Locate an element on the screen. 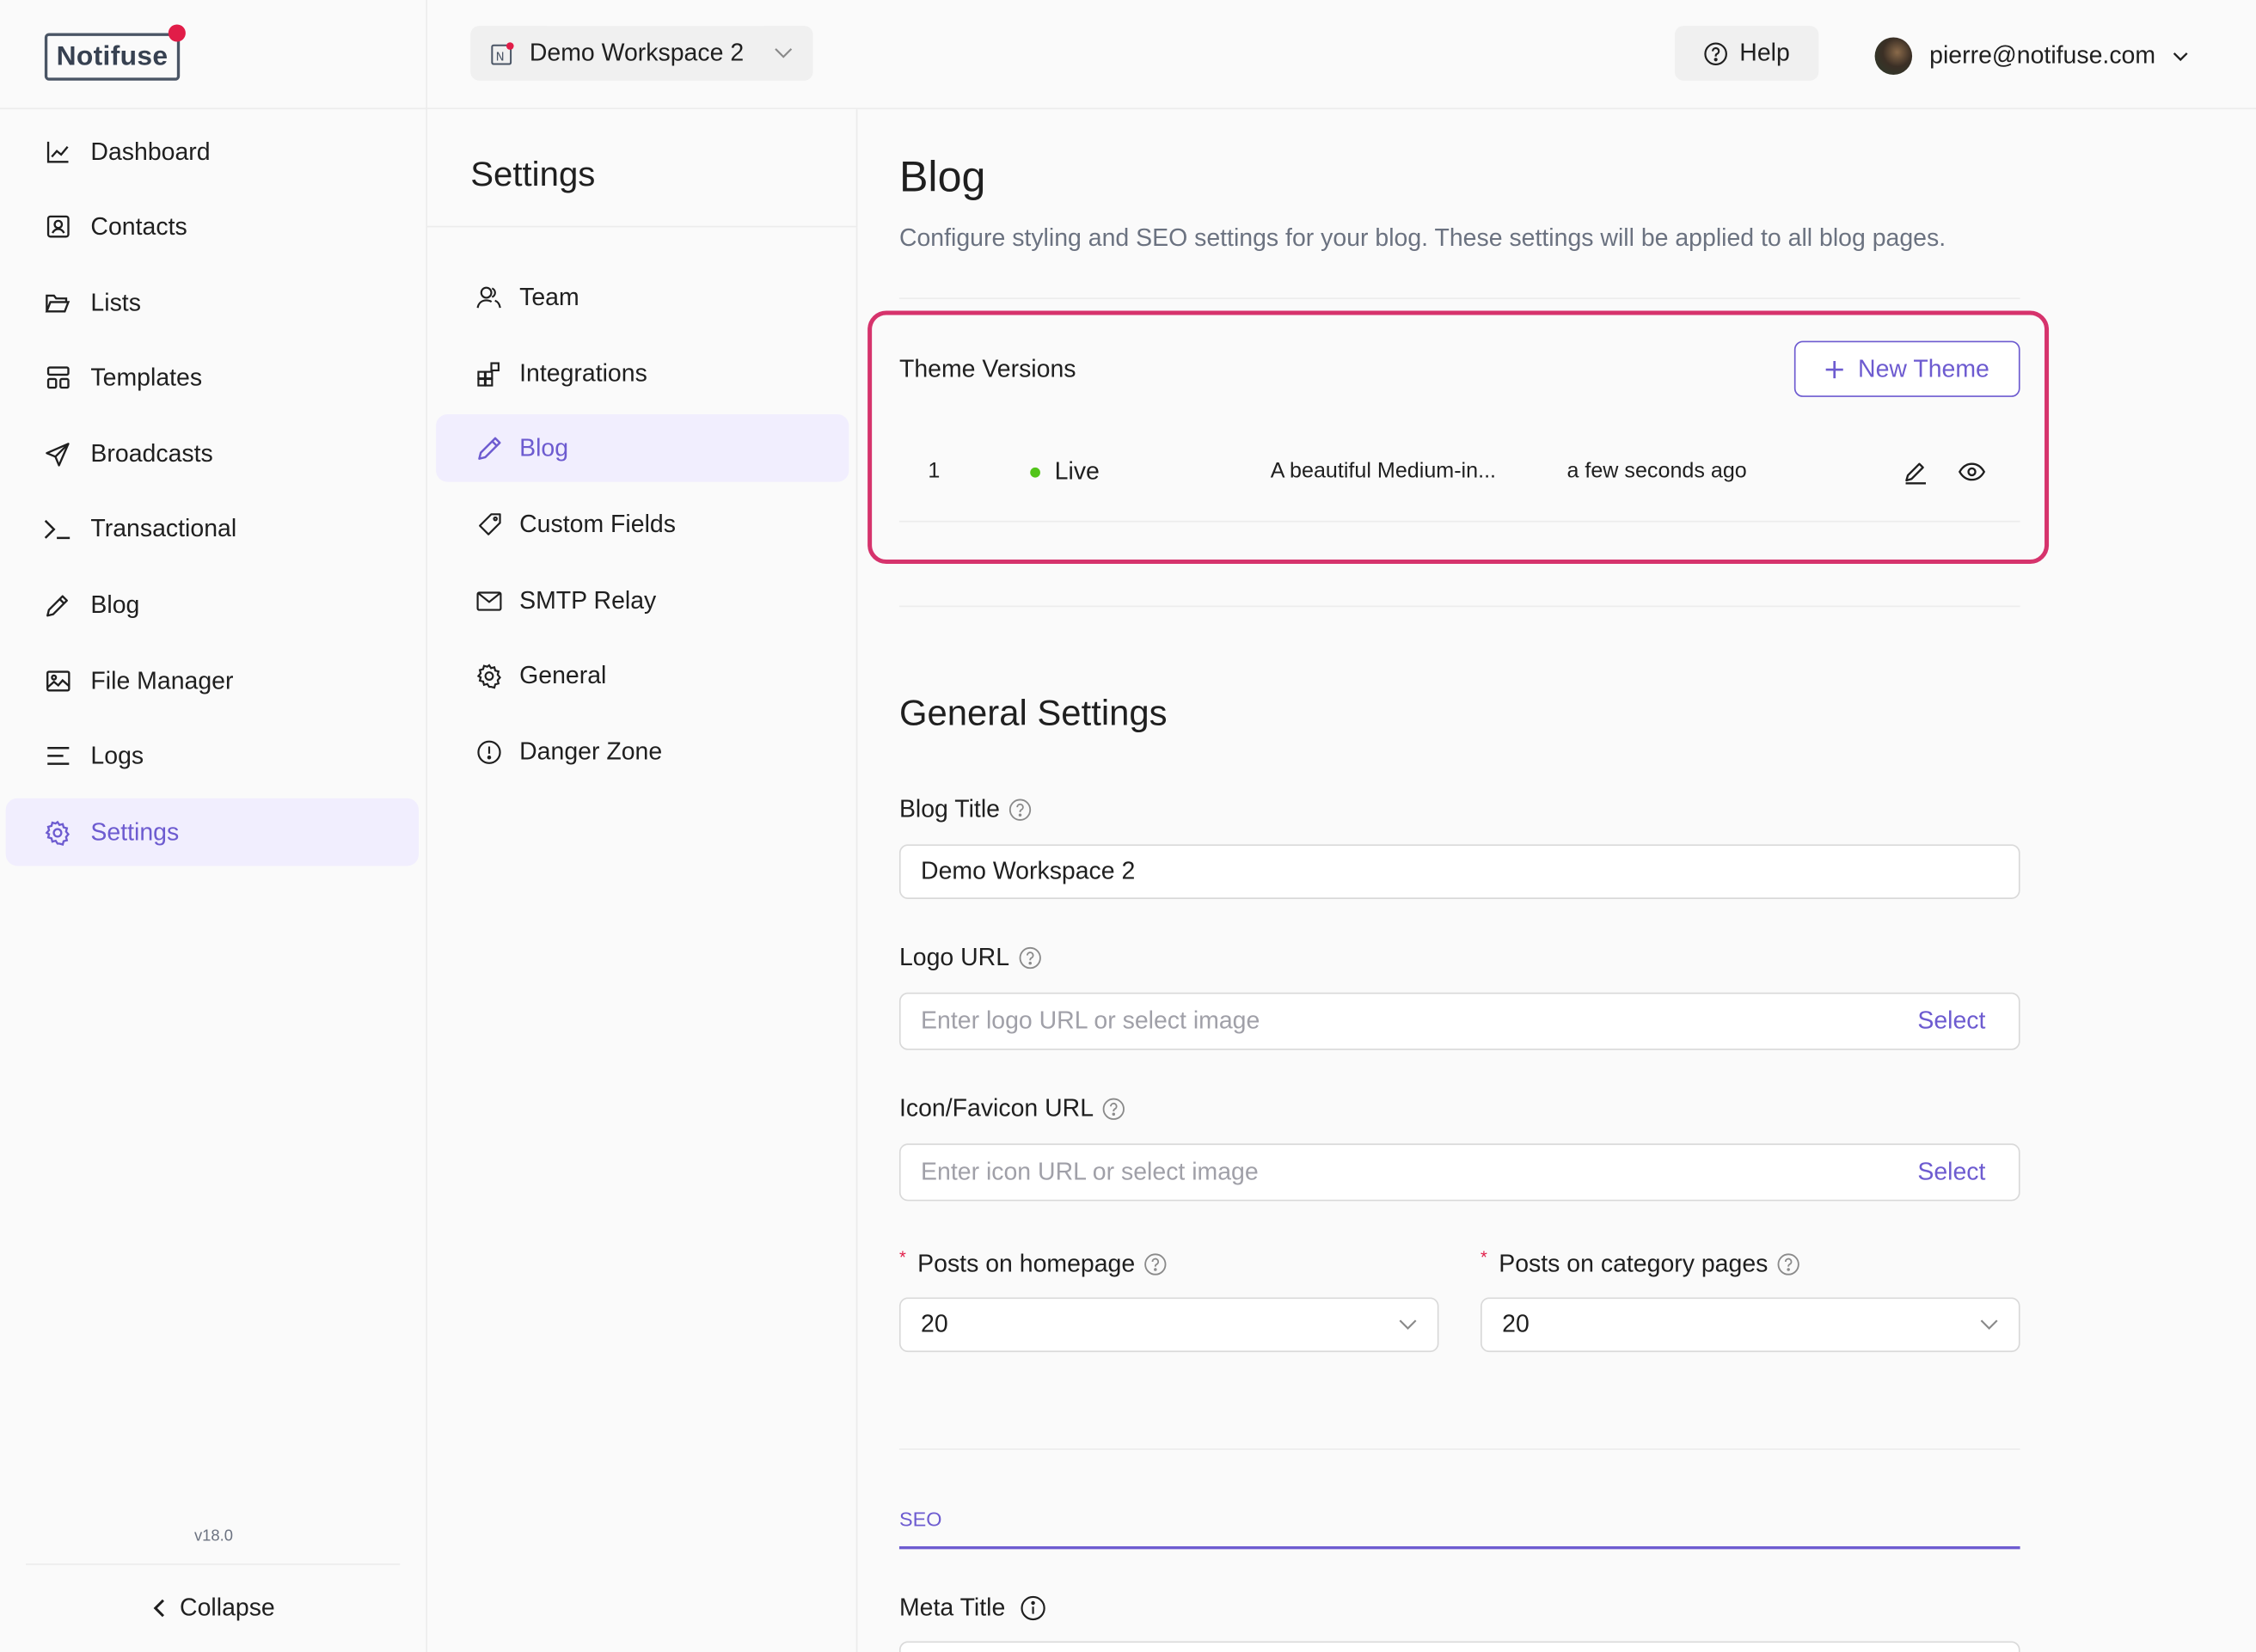 The image size is (2256, 1652). theme-updated: a few seconds ago is located at coordinates (1656, 471).